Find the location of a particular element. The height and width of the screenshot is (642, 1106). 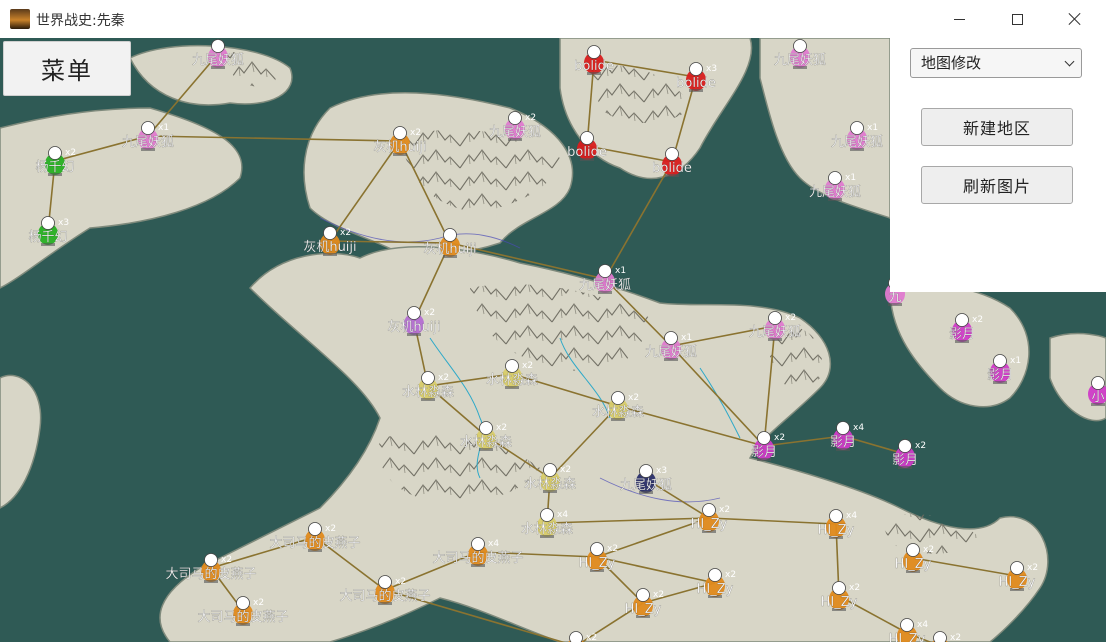

unit-name-label: 小 is located at coordinates (1097, 397).